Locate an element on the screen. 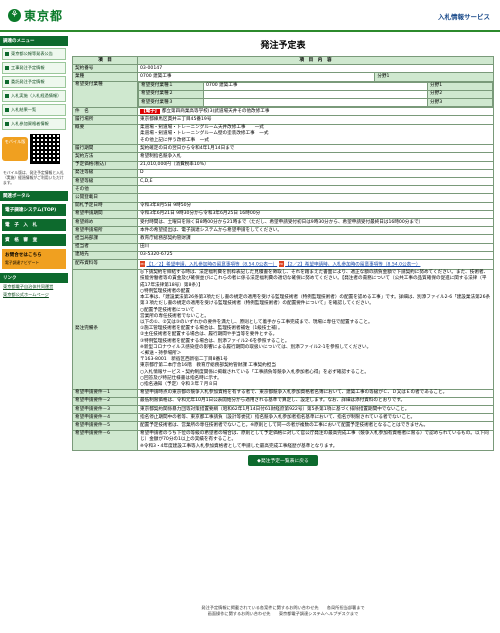 The height and width of the screenshot is (633, 500). footer-line: 画面操作に関するお問い合わせ先 東京都電子調達システムヘルプデスクまで is located at coordinates (283, 613).